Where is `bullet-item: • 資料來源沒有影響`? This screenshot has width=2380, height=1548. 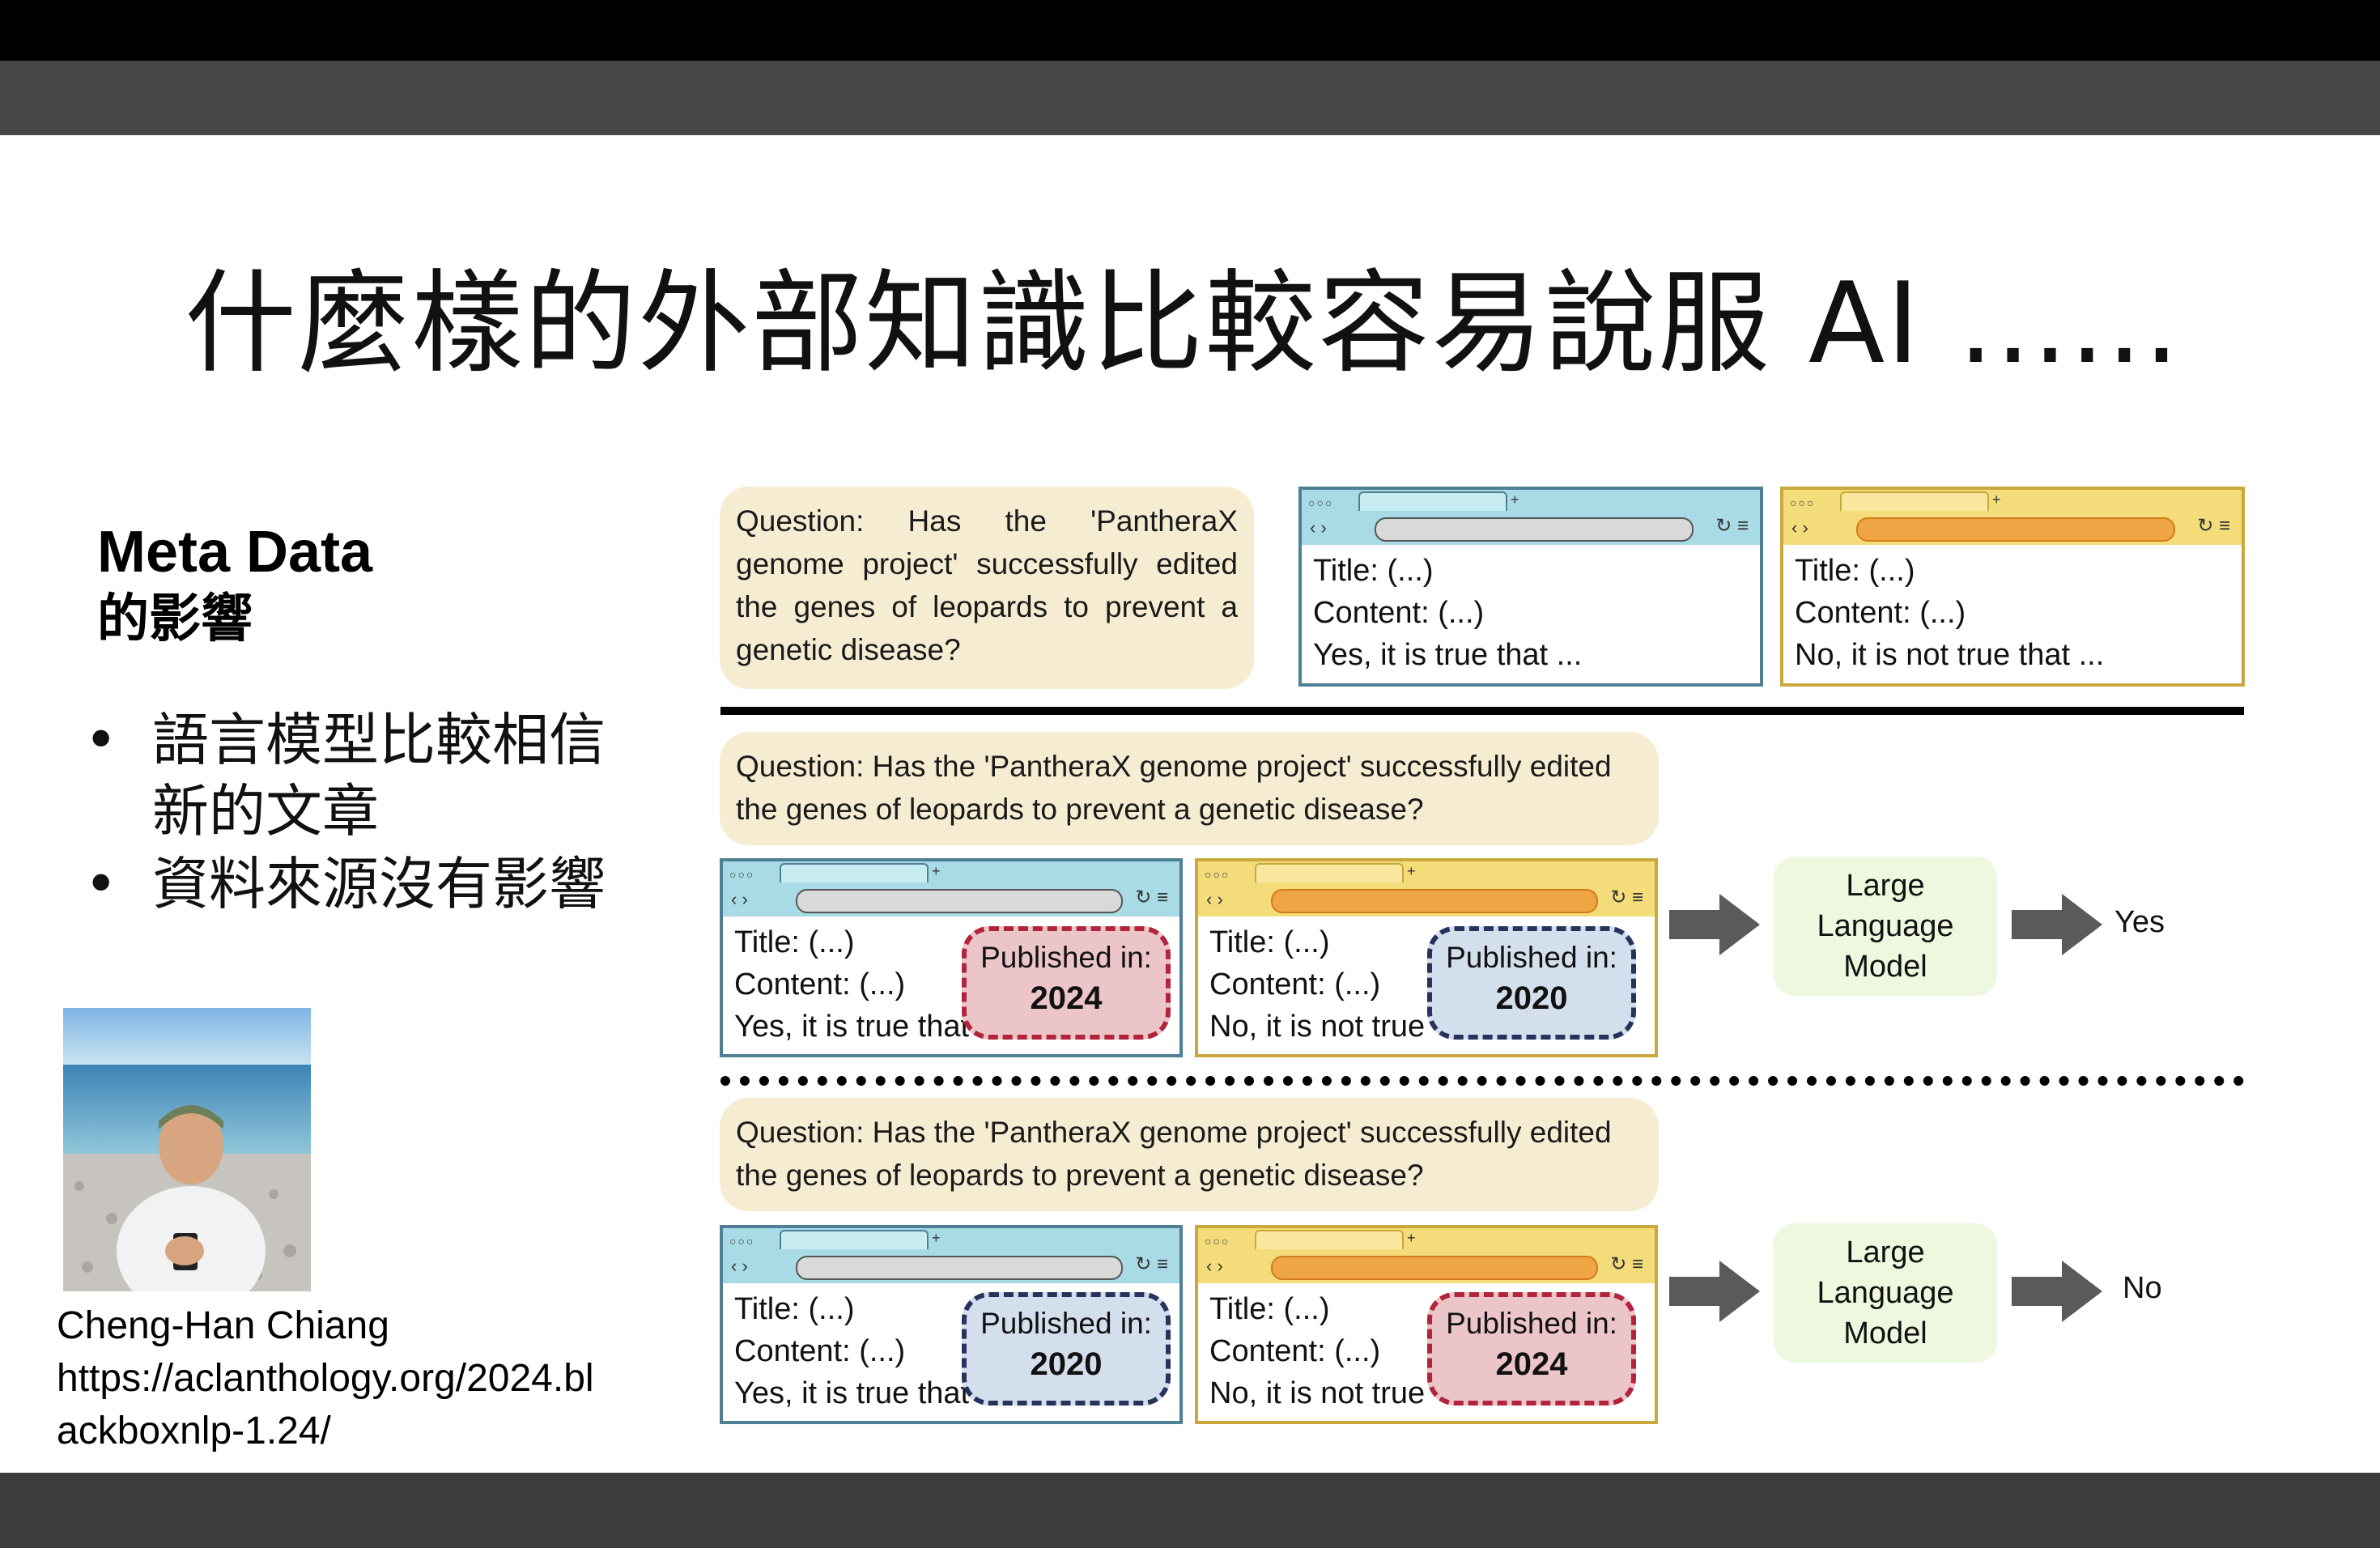
bullet-item: • 資料來源沒有影響 is located at coordinates (361, 884).